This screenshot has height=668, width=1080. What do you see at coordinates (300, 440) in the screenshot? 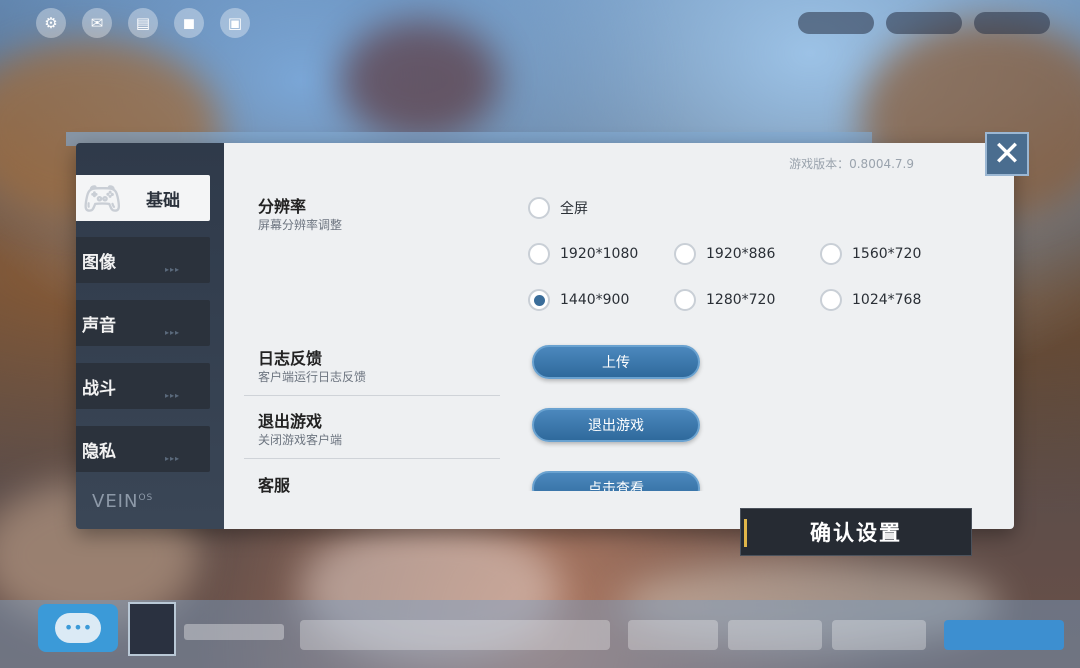
I see `exit-game-subtitle: 关闭游戏客户端` at bounding box center [300, 440].